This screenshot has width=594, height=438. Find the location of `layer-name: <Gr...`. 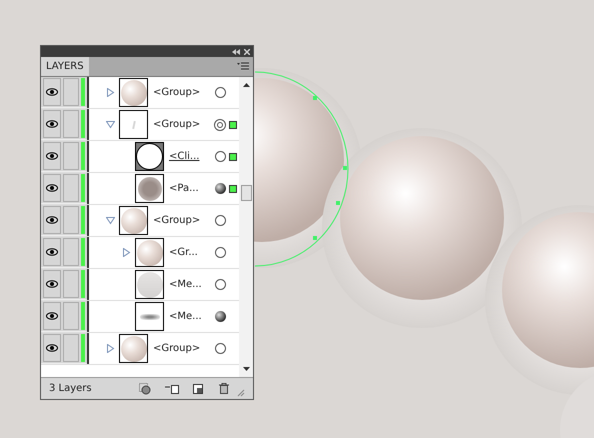

layer-name: <Gr... is located at coordinates (183, 252).